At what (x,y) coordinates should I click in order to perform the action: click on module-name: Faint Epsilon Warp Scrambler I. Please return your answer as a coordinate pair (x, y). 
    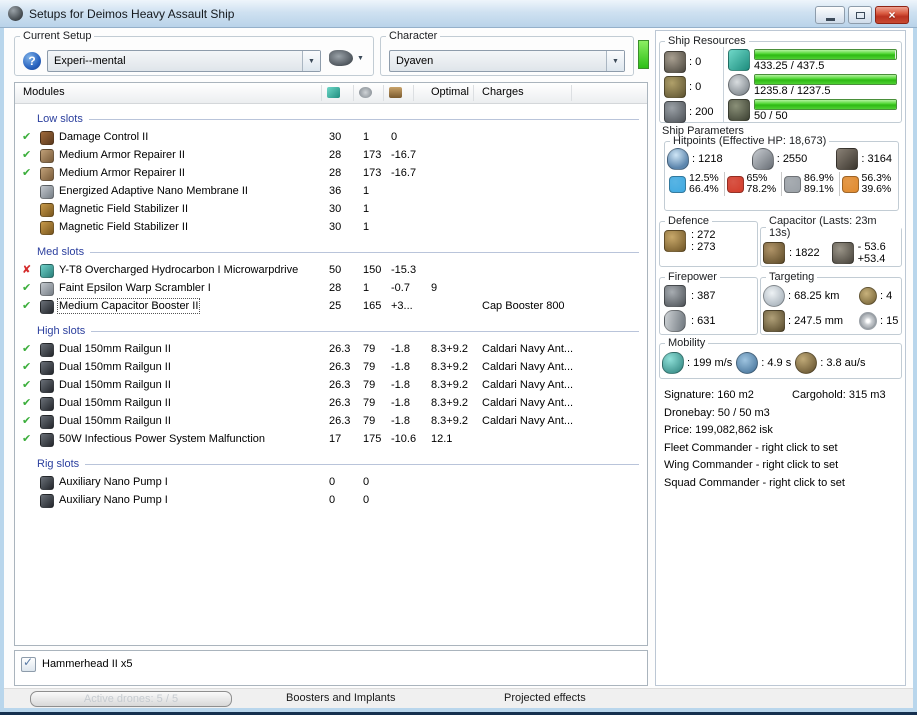
    Looking at the image, I should click on (135, 288).